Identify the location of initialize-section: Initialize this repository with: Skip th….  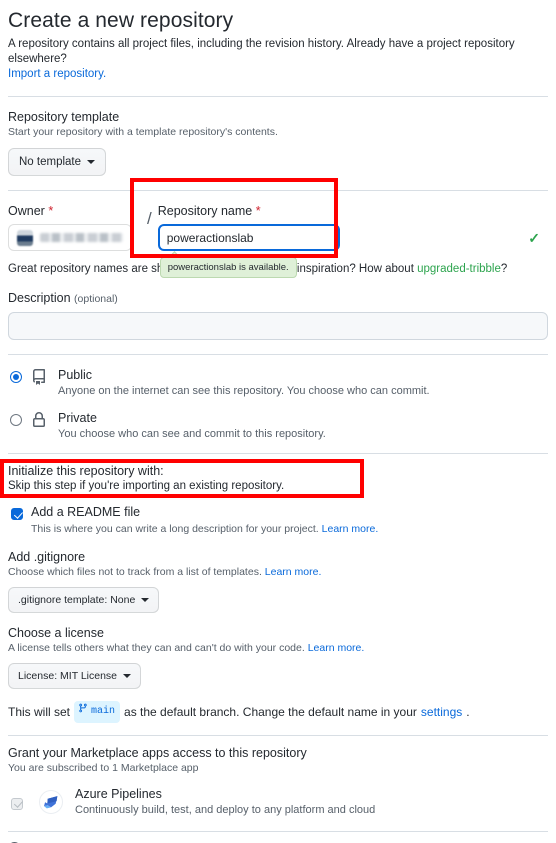
(278, 500).